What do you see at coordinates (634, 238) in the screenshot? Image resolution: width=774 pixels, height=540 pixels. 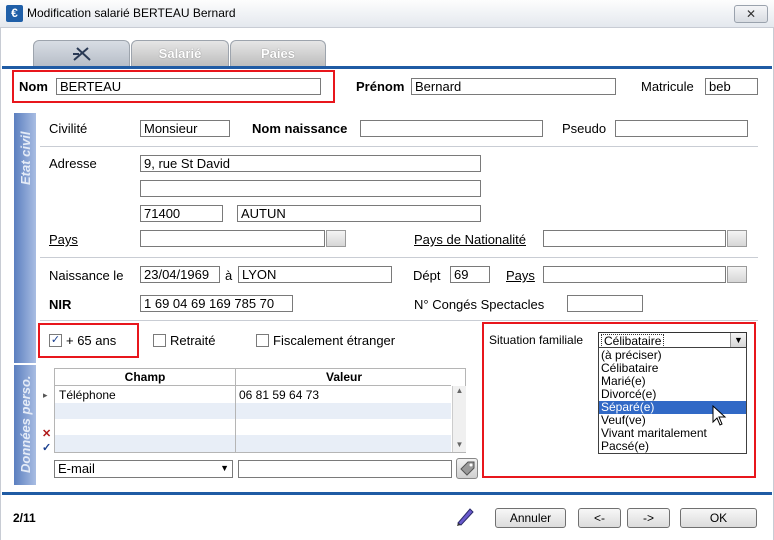 I see `pays-nationalite-field` at bounding box center [634, 238].